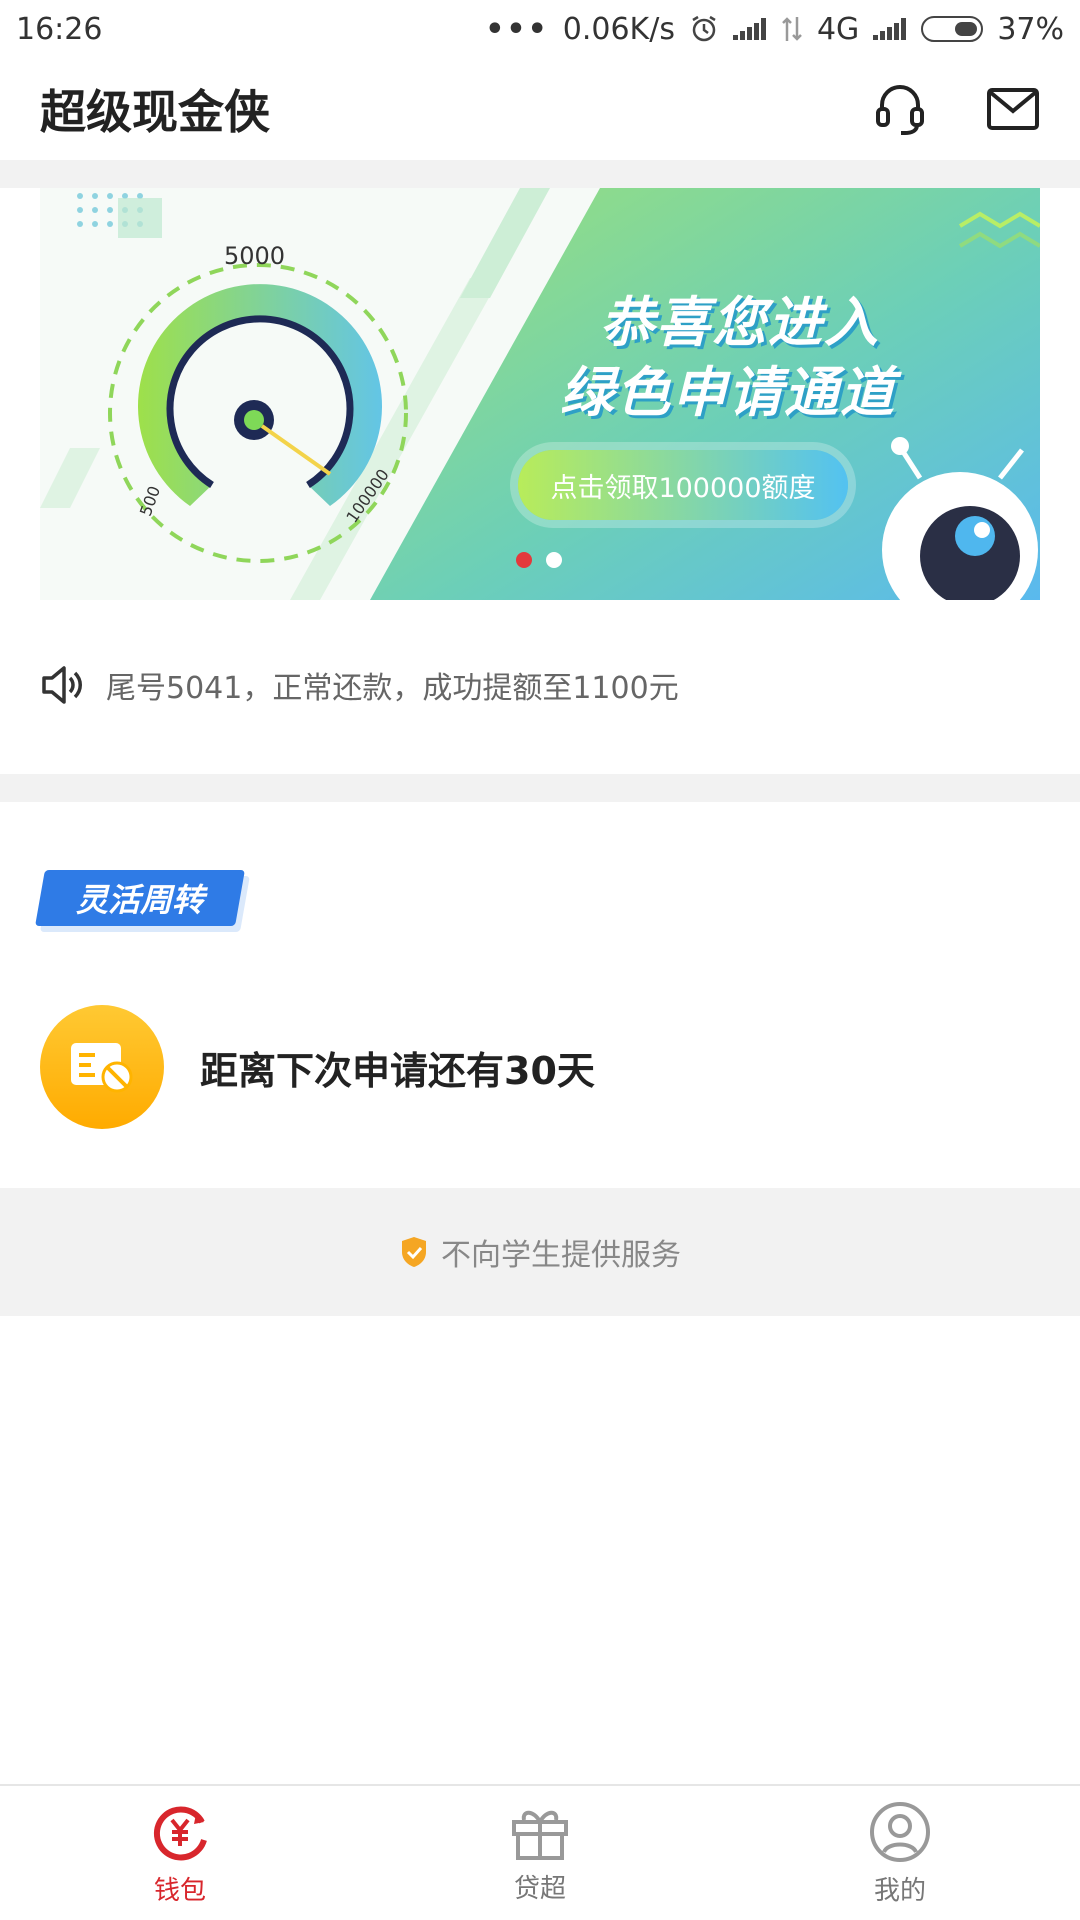 This screenshot has height=1920, width=1080. What do you see at coordinates (180, 1833) in the screenshot?
I see `wallet-yen-icon` at bounding box center [180, 1833].